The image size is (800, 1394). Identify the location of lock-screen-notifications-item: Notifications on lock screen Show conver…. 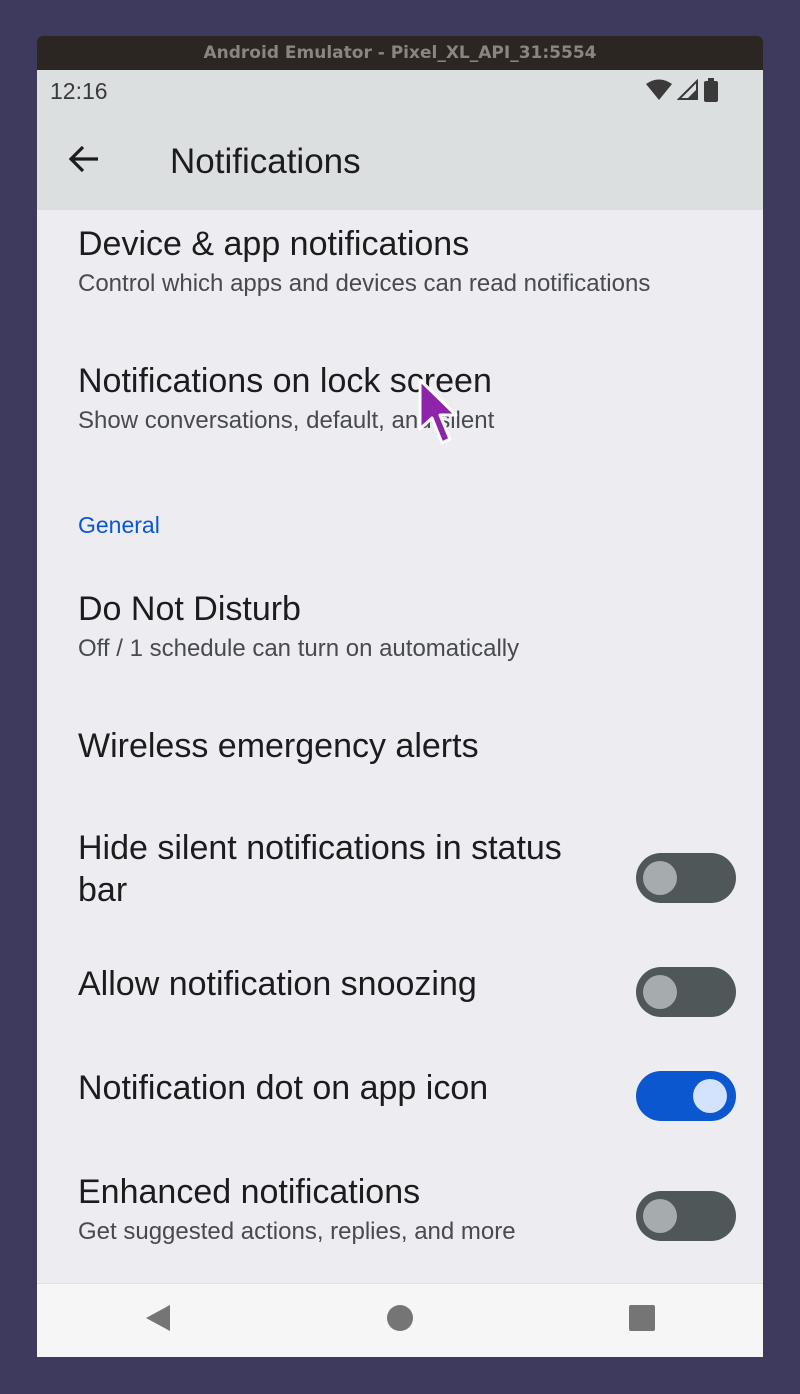
(400, 399).